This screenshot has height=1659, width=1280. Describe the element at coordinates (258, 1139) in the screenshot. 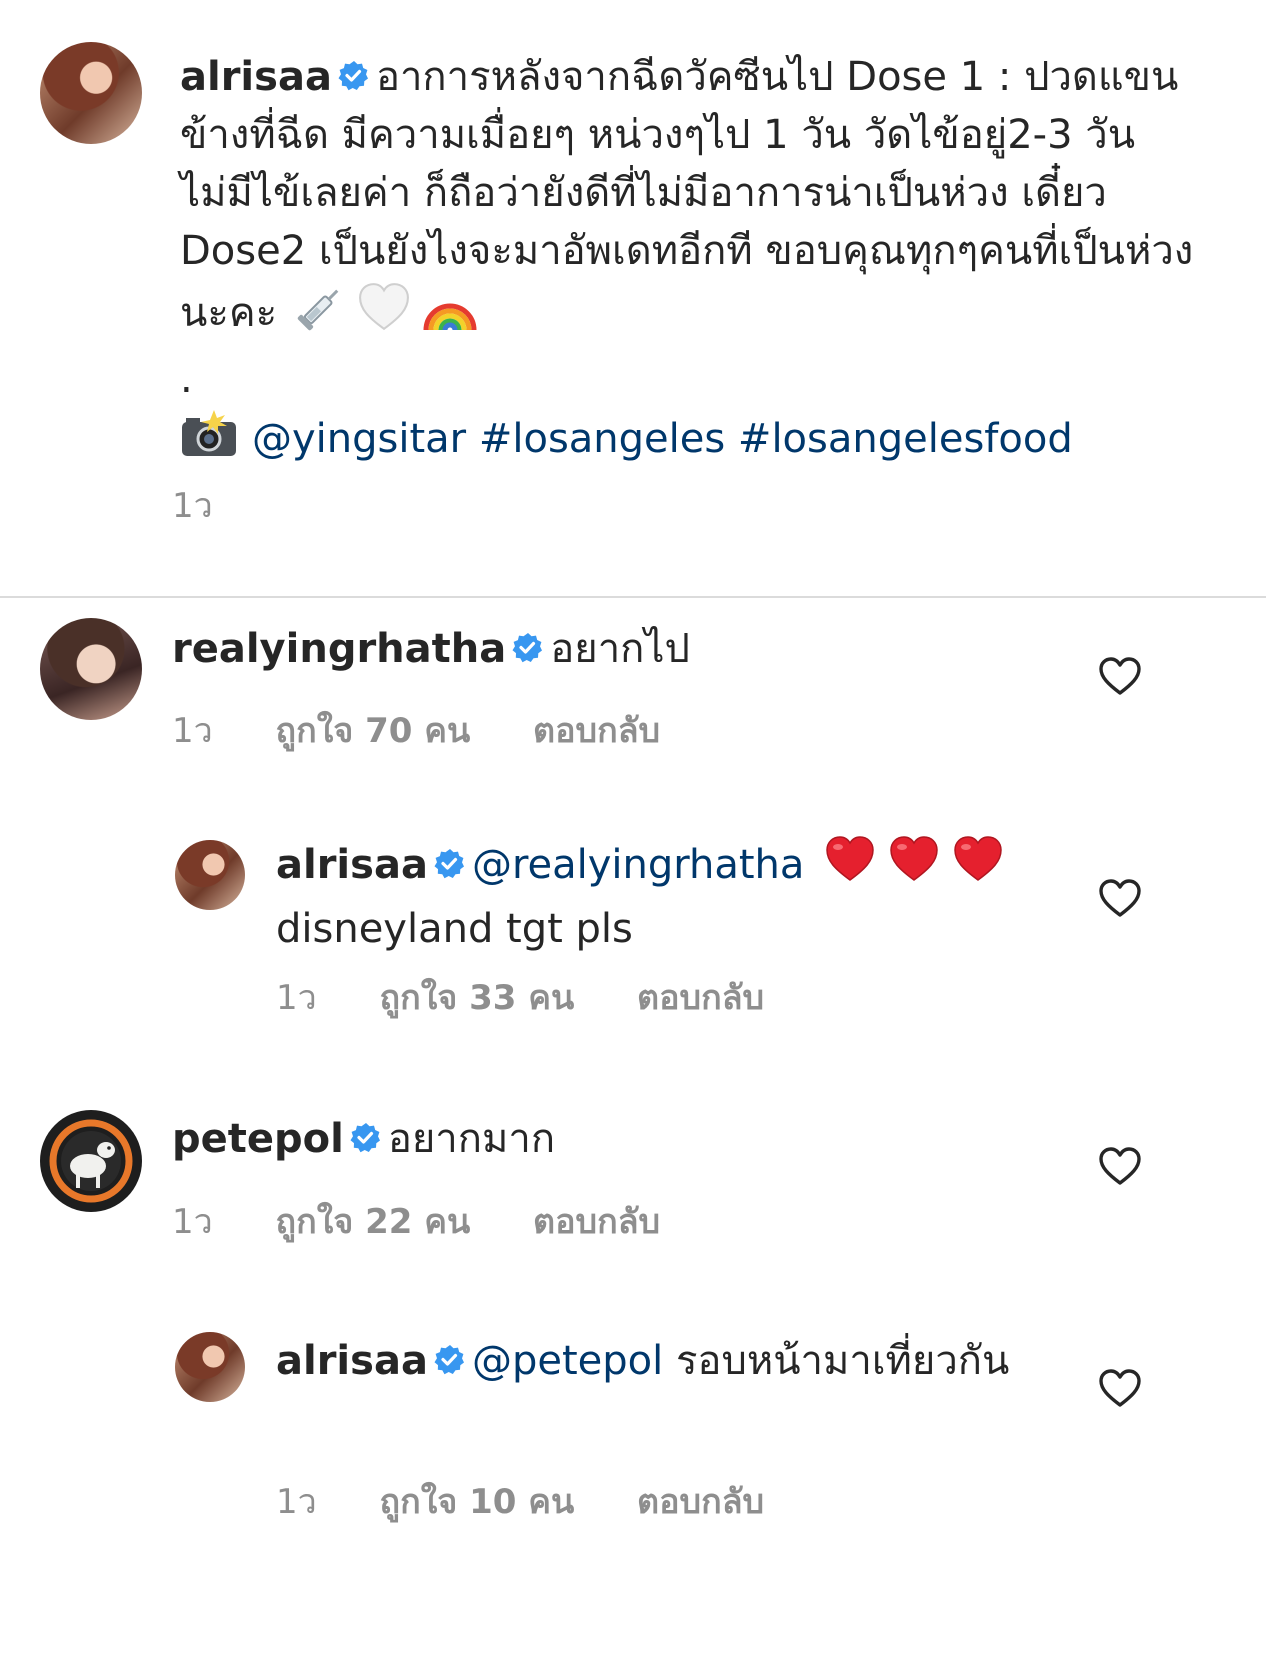

I see `comment-username: petepol` at that location.